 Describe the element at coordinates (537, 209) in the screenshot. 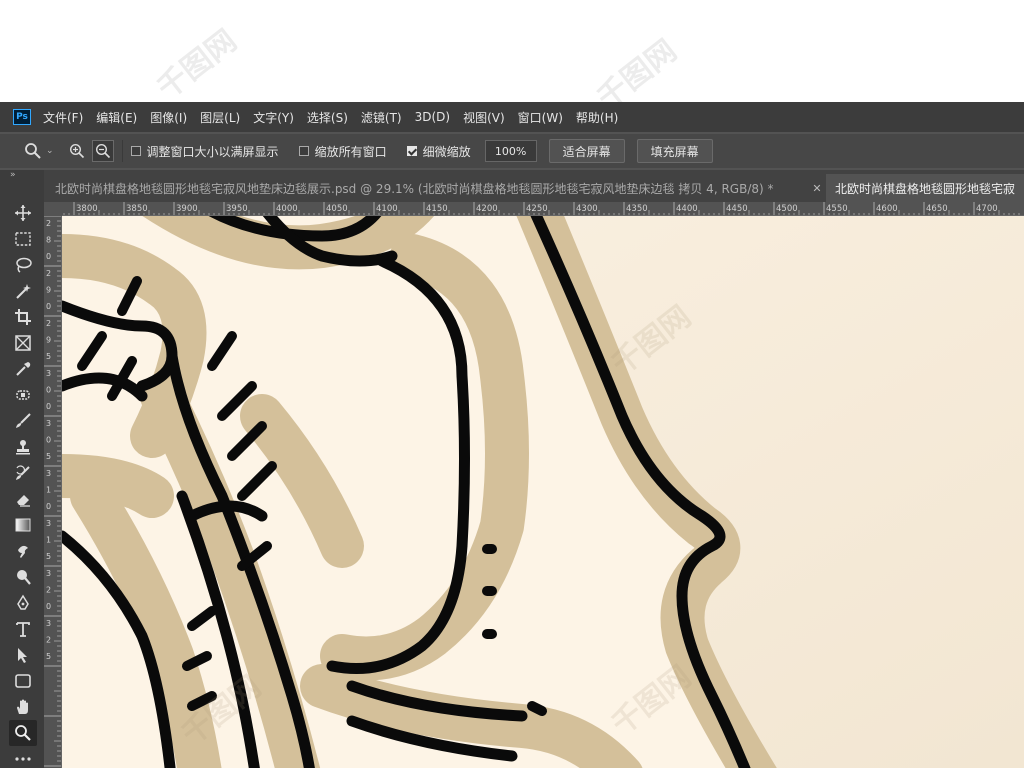

I see `ruler-label: 4250` at that location.